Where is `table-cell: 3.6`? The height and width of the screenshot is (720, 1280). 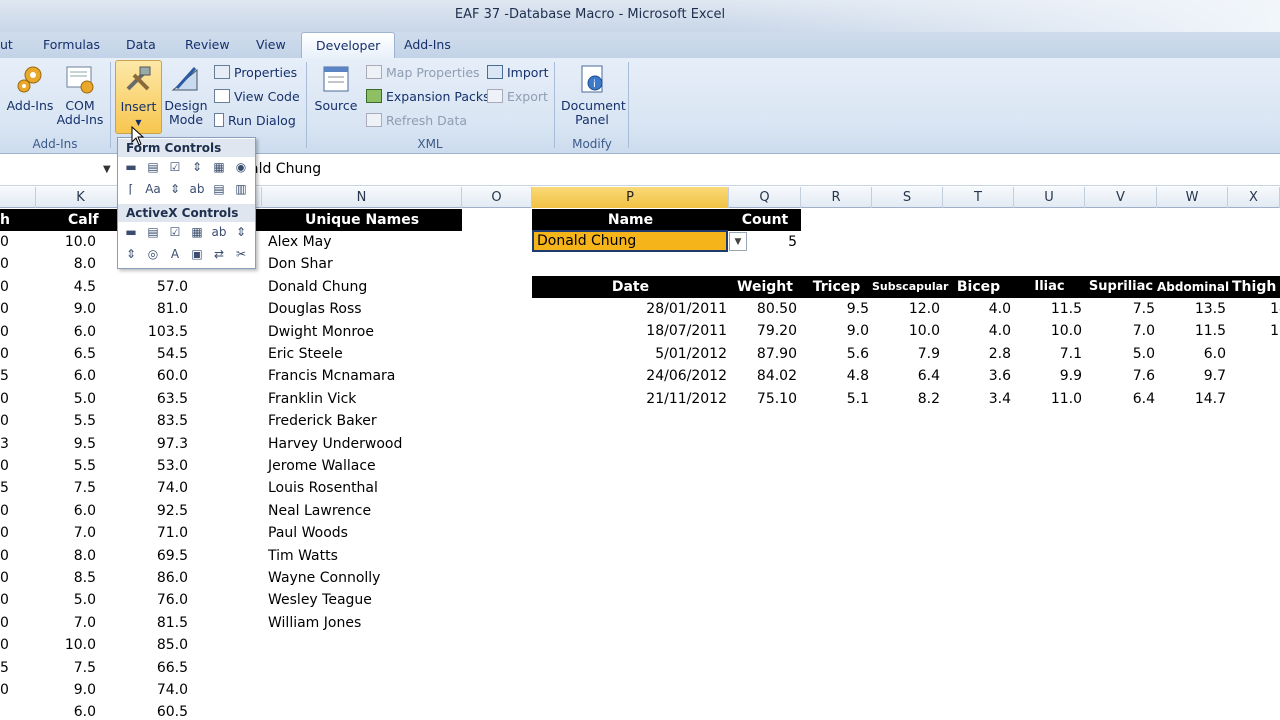 table-cell: 3.6 is located at coordinates (977, 376).